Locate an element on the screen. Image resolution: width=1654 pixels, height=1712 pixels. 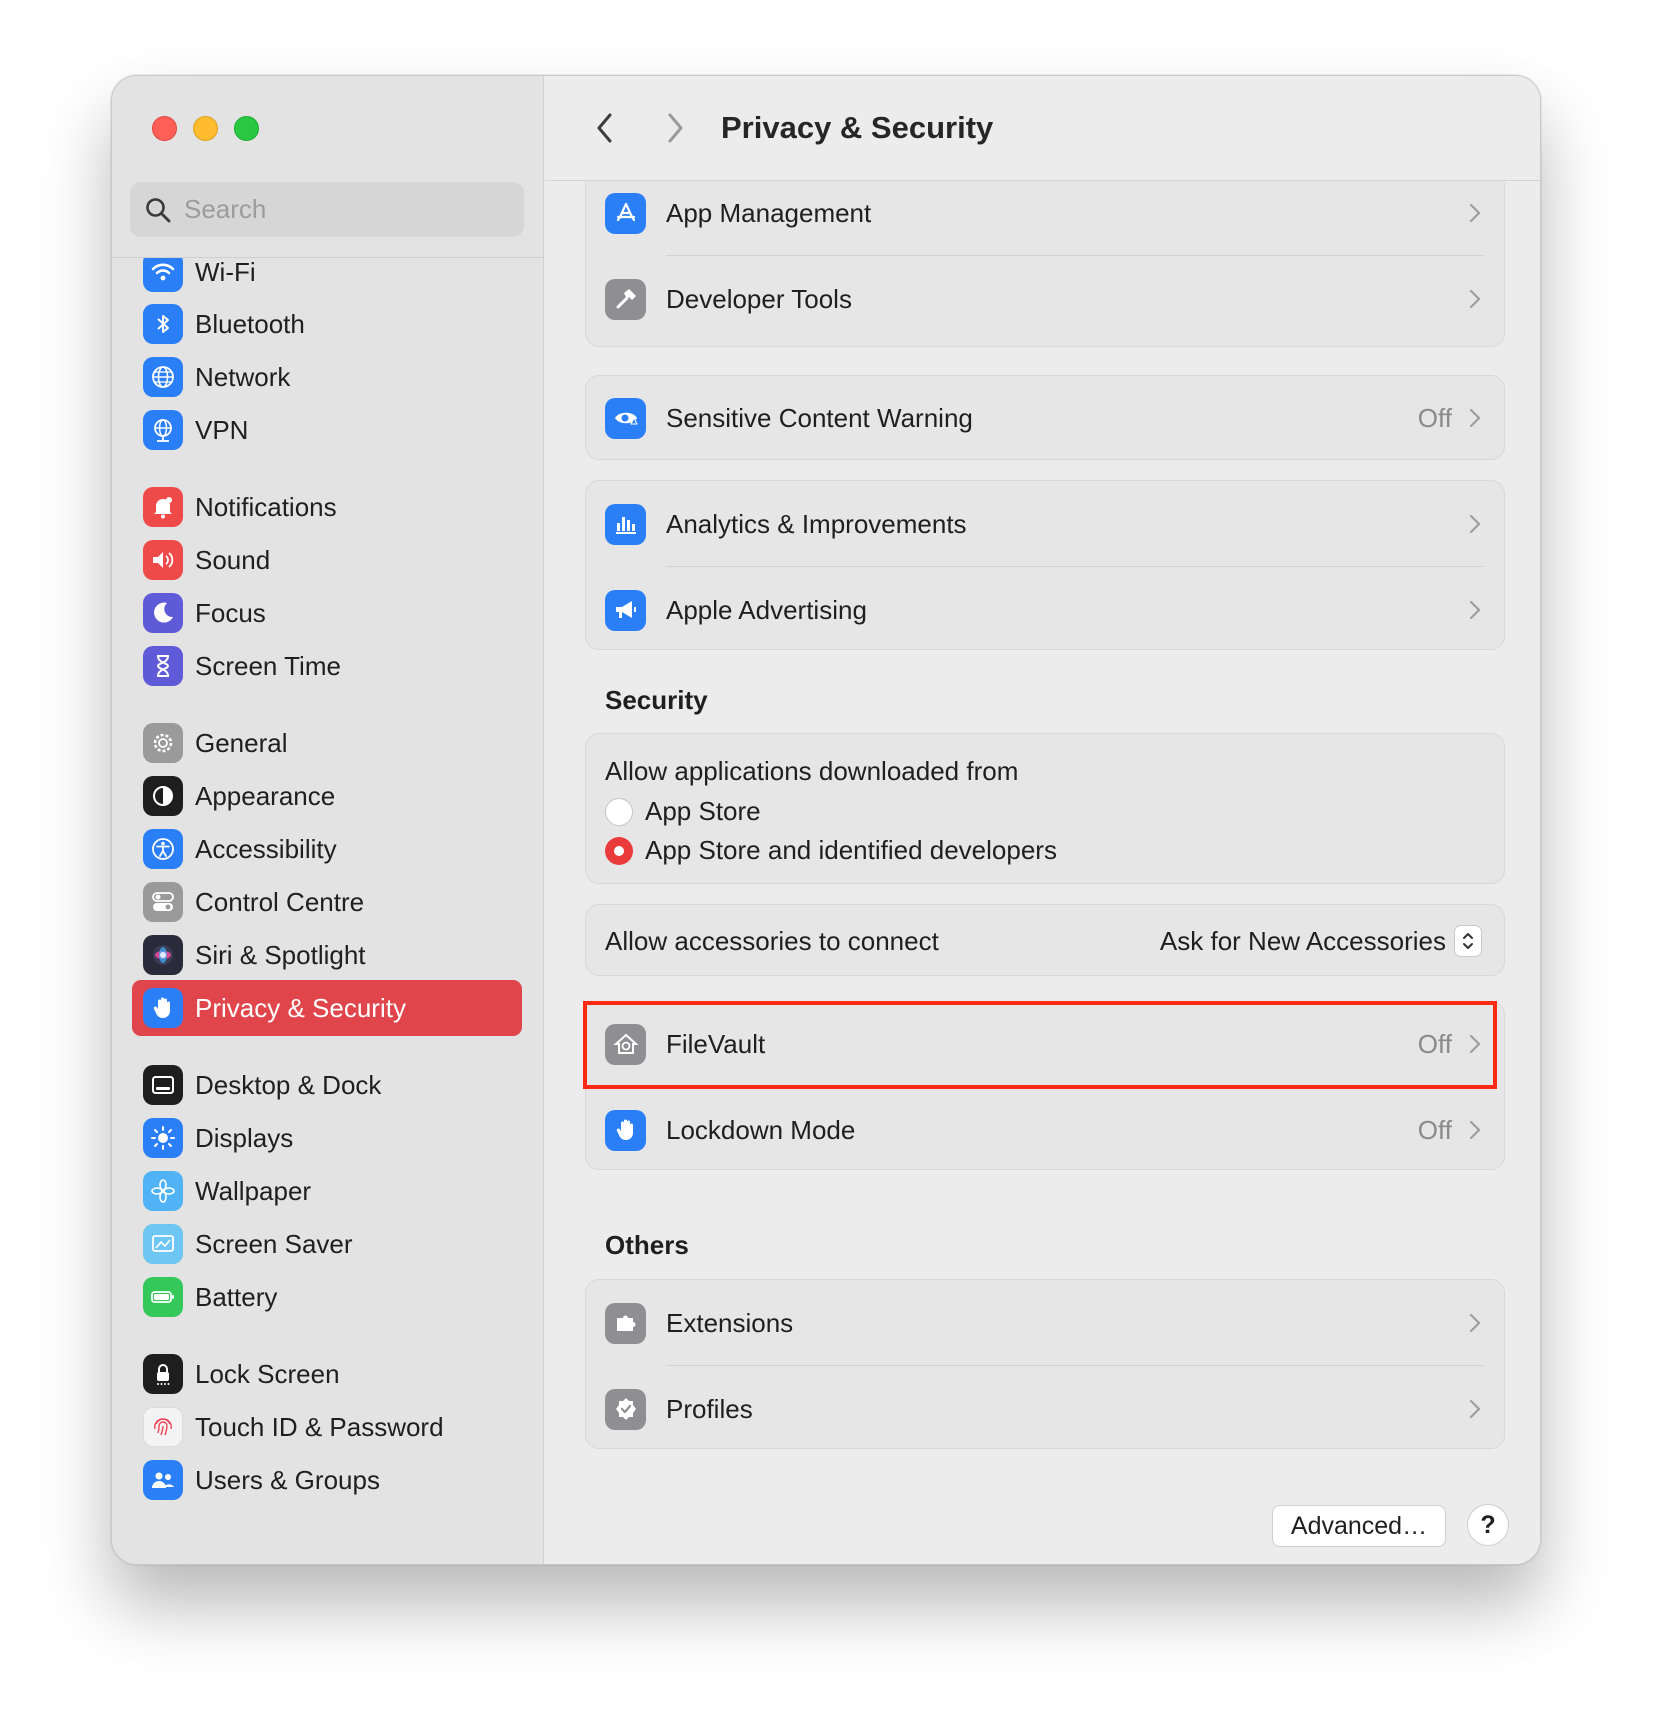
accessibility-icon is located at coordinates (163, 849).